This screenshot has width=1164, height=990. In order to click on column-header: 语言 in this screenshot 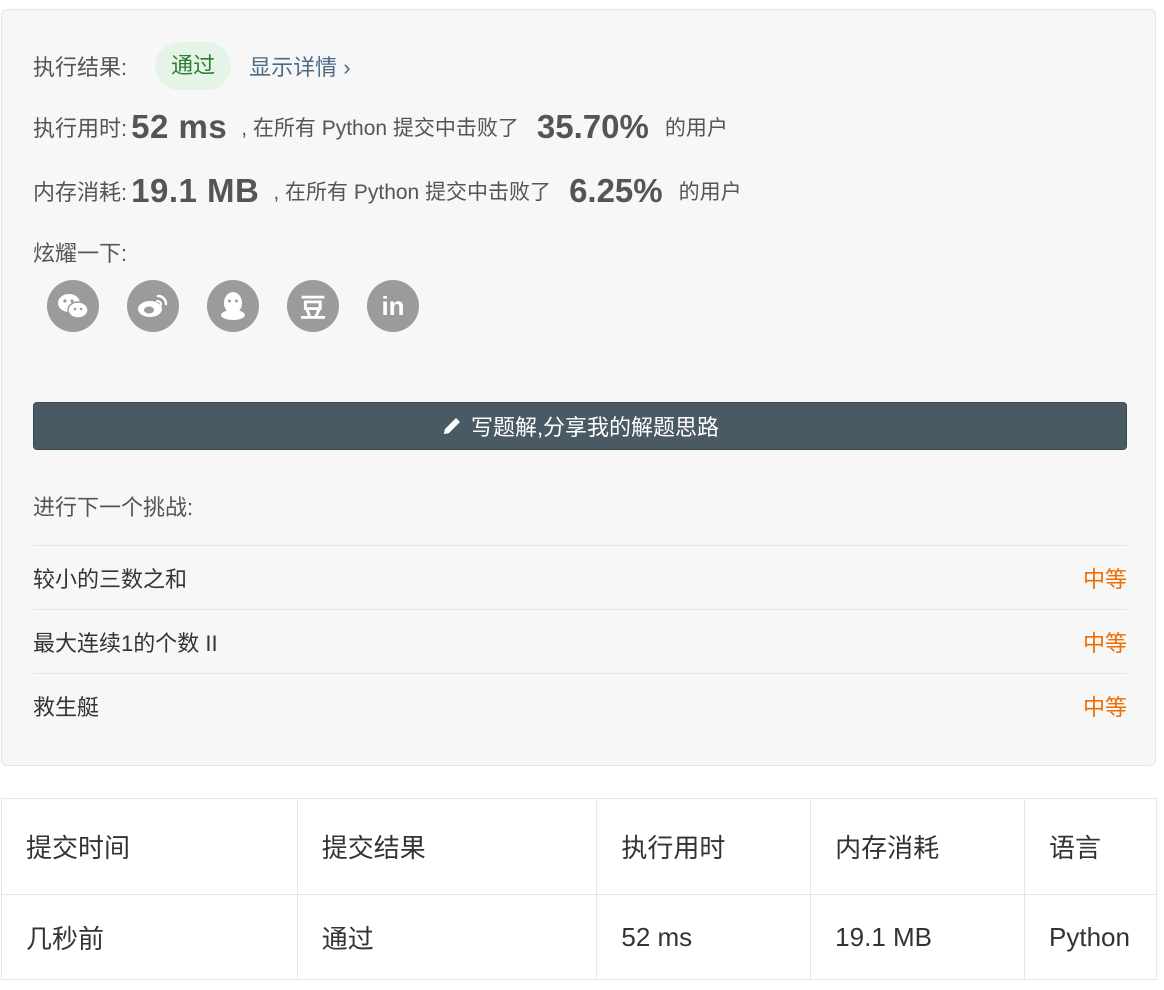, I will do `click(1090, 846)`.